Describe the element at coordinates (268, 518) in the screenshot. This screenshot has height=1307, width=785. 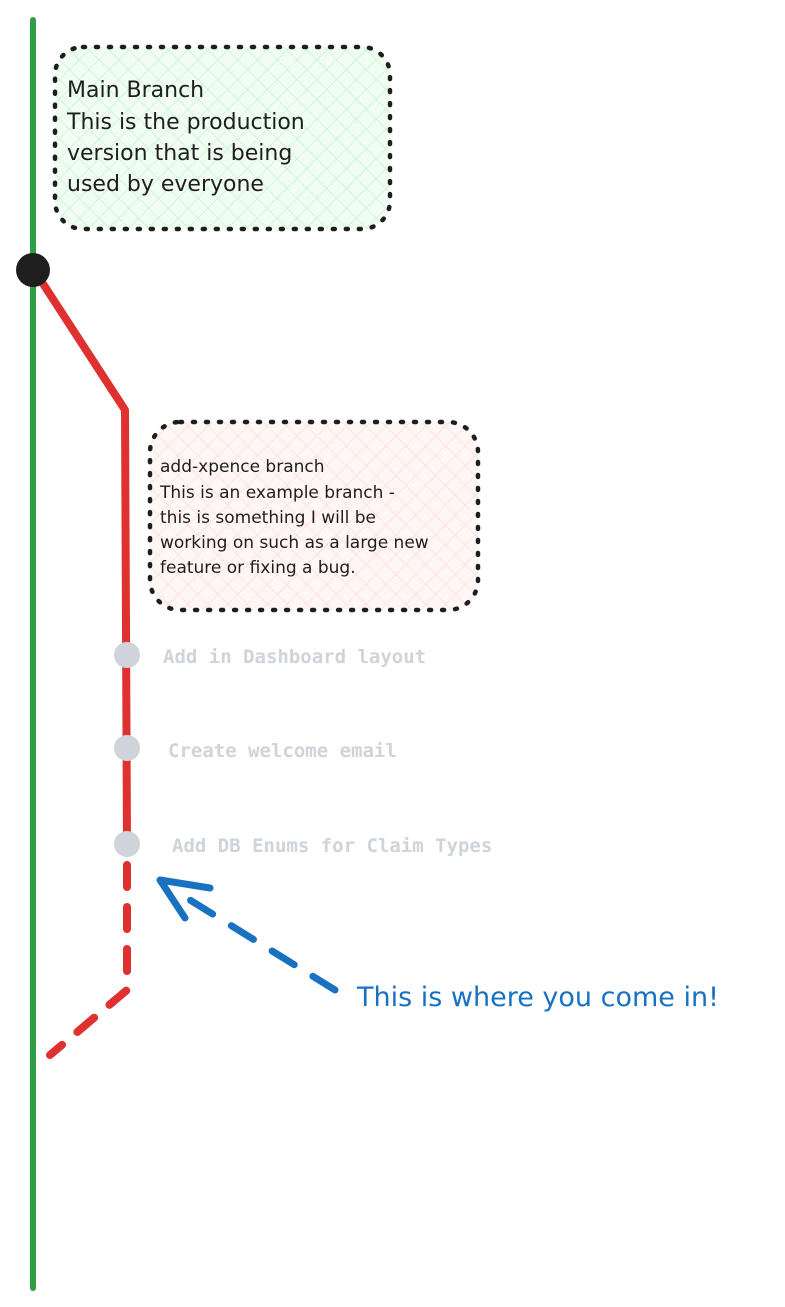
I see `feature-note-line: this is something I will be` at that location.